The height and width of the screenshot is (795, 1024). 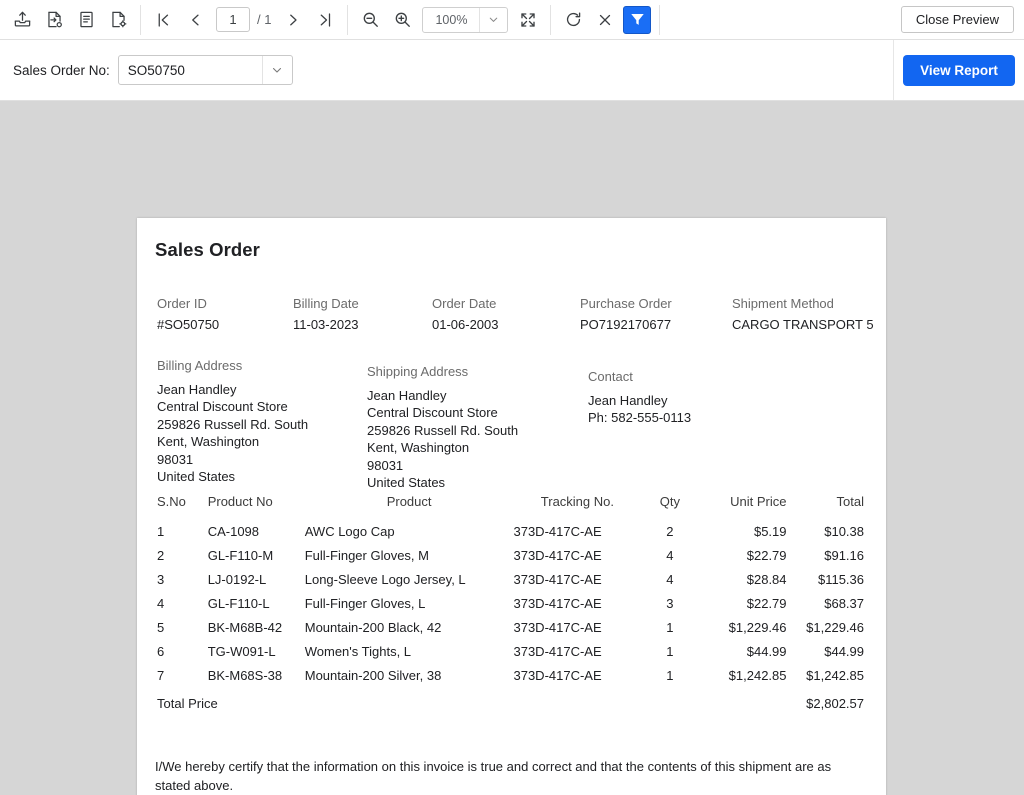 I want to click on last-page-icon, so click(x=325, y=20).